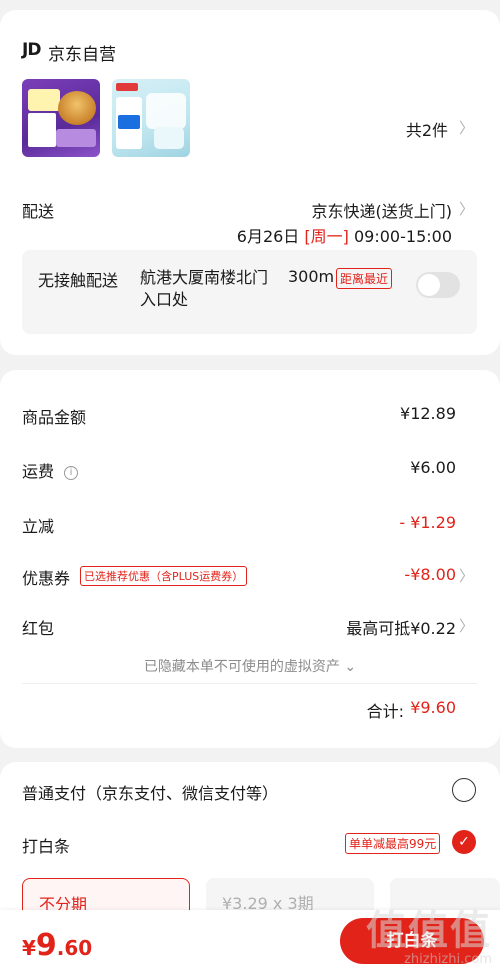 The width and height of the screenshot is (500, 974). What do you see at coordinates (46, 845) in the screenshot?
I see `baitiao-label: 打白条` at bounding box center [46, 845].